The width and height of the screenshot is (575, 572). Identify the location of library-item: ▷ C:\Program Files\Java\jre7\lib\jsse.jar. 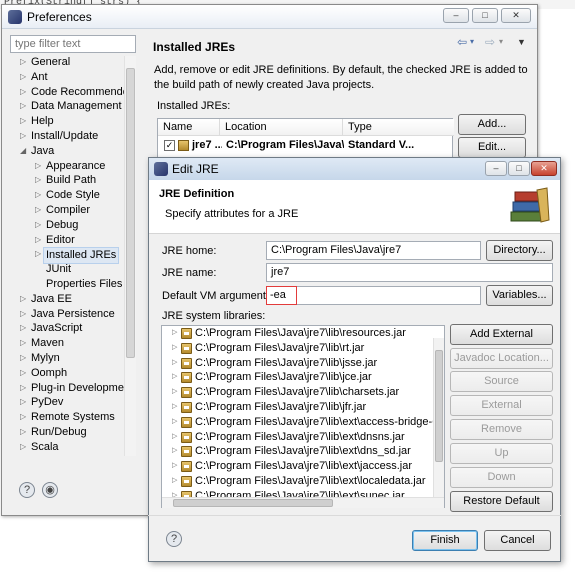
(303, 363).